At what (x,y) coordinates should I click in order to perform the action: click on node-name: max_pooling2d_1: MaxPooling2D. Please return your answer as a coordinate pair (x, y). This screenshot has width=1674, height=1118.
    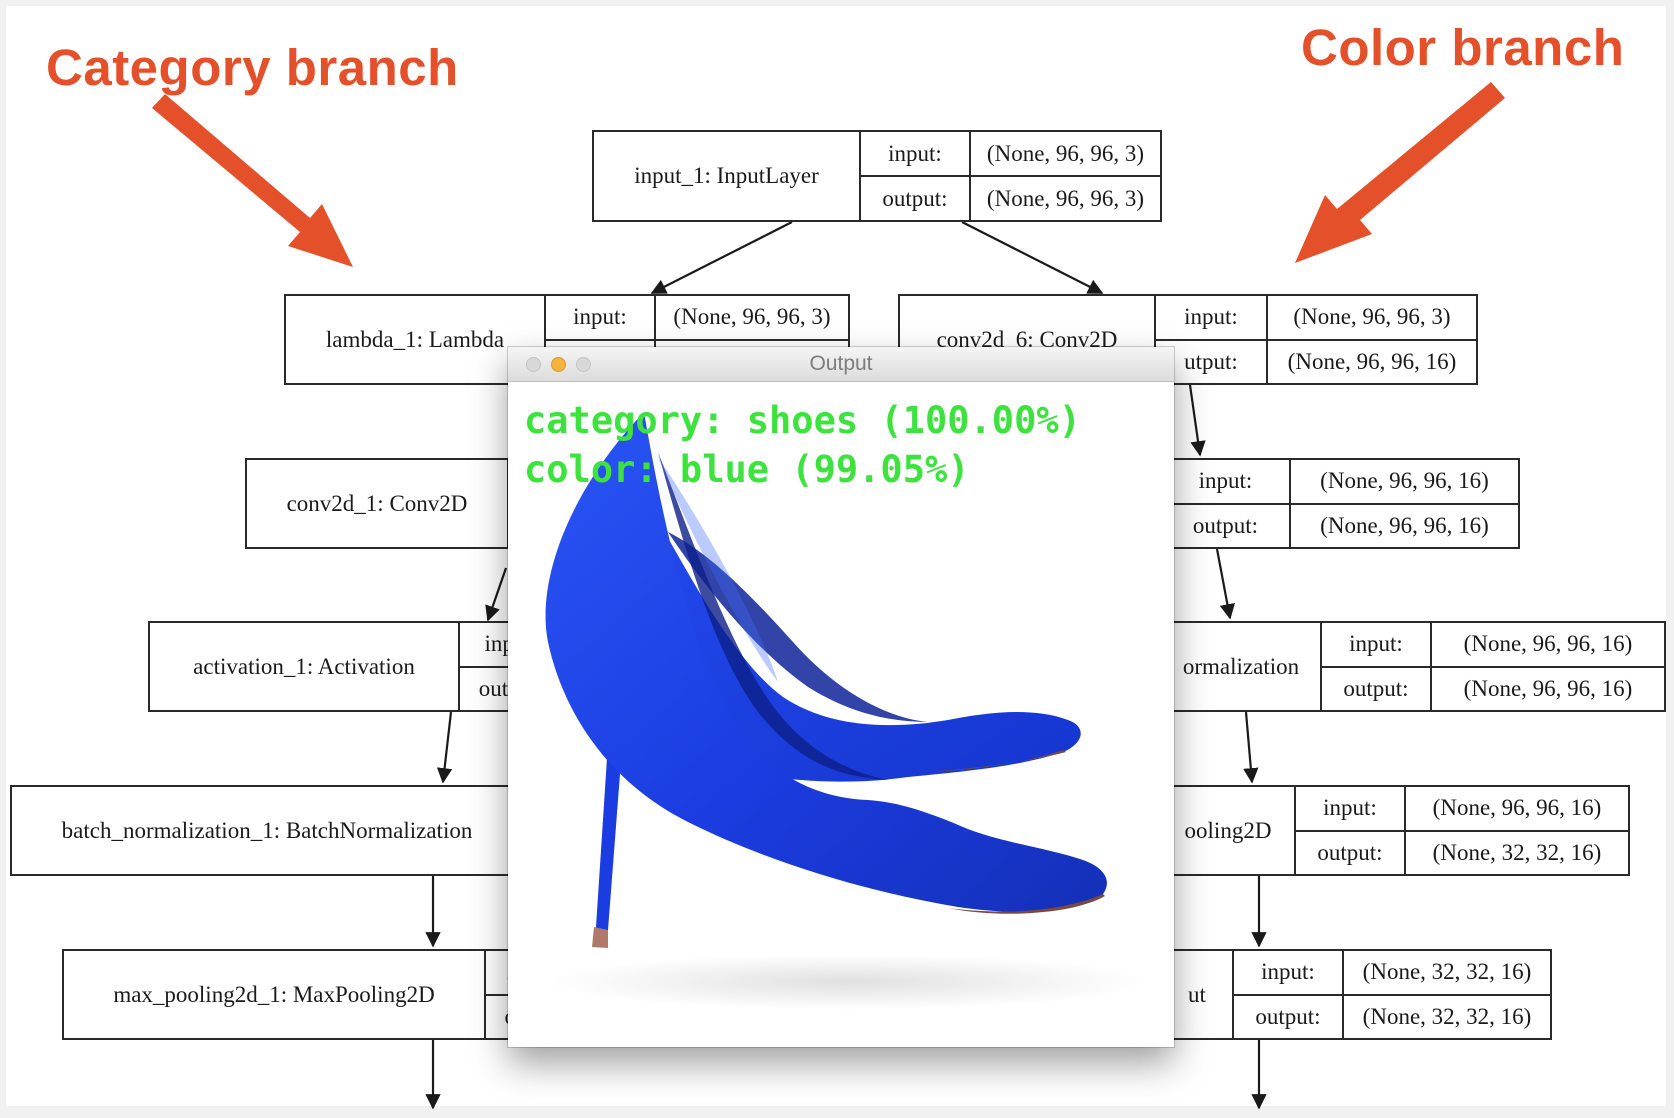
    Looking at the image, I should click on (275, 994).